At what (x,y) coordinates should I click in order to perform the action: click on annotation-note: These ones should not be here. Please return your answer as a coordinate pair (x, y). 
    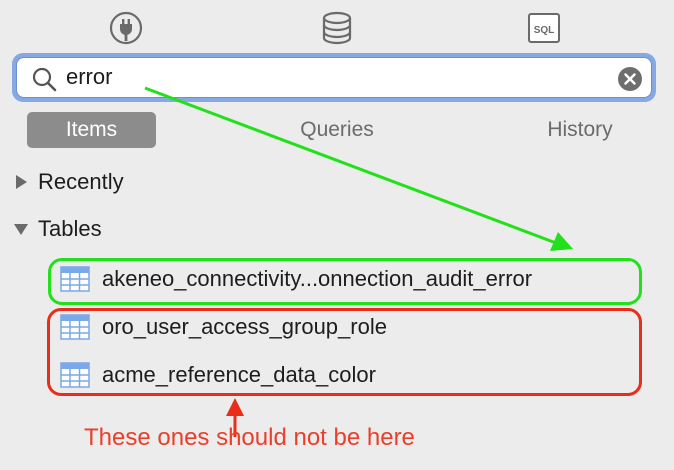
    Looking at the image, I should click on (249, 437).